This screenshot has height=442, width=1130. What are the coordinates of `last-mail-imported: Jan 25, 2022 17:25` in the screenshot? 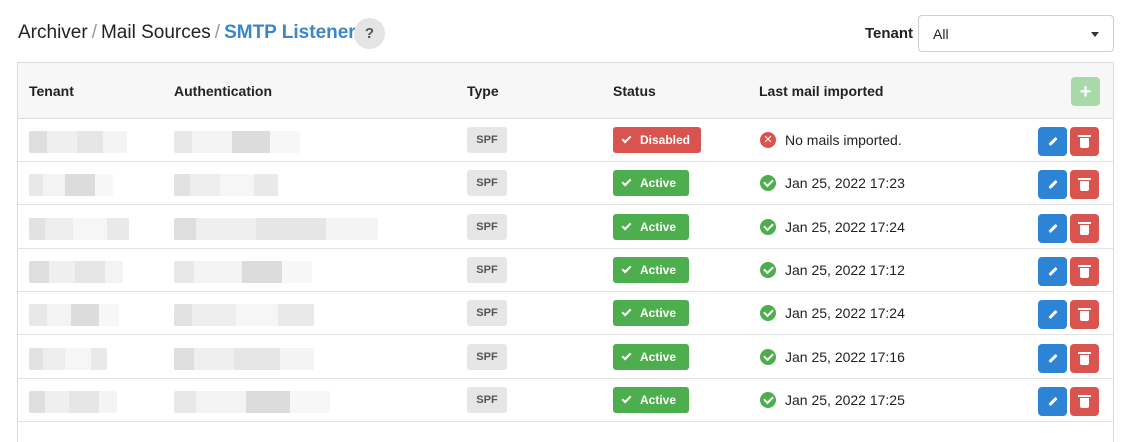 It's located at (832, 399).